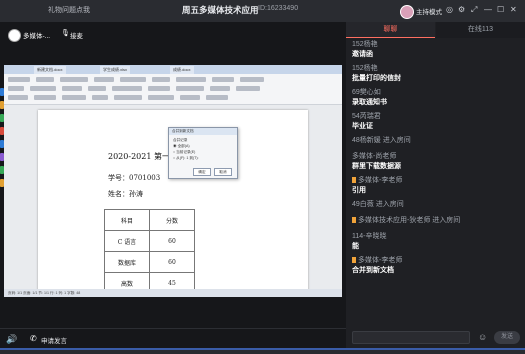 The height and width of the screenshot is (354, 525). I want to click on settings-icon: ⚙, so click(461, 10).